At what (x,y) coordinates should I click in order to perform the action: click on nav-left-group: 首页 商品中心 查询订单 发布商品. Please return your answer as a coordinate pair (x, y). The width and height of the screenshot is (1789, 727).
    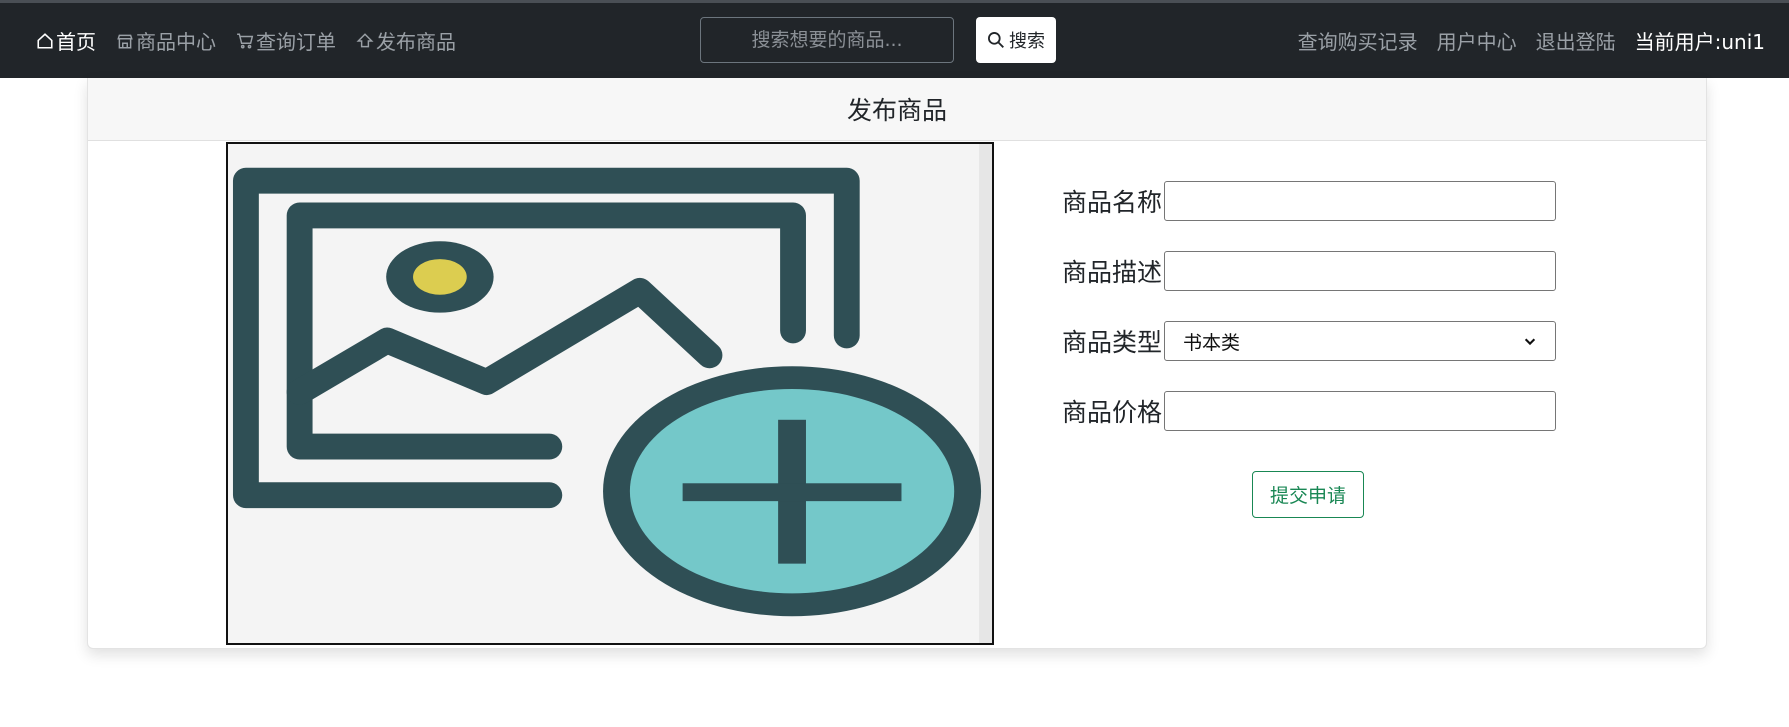
    Looking at the image, I should click on (246, 40).